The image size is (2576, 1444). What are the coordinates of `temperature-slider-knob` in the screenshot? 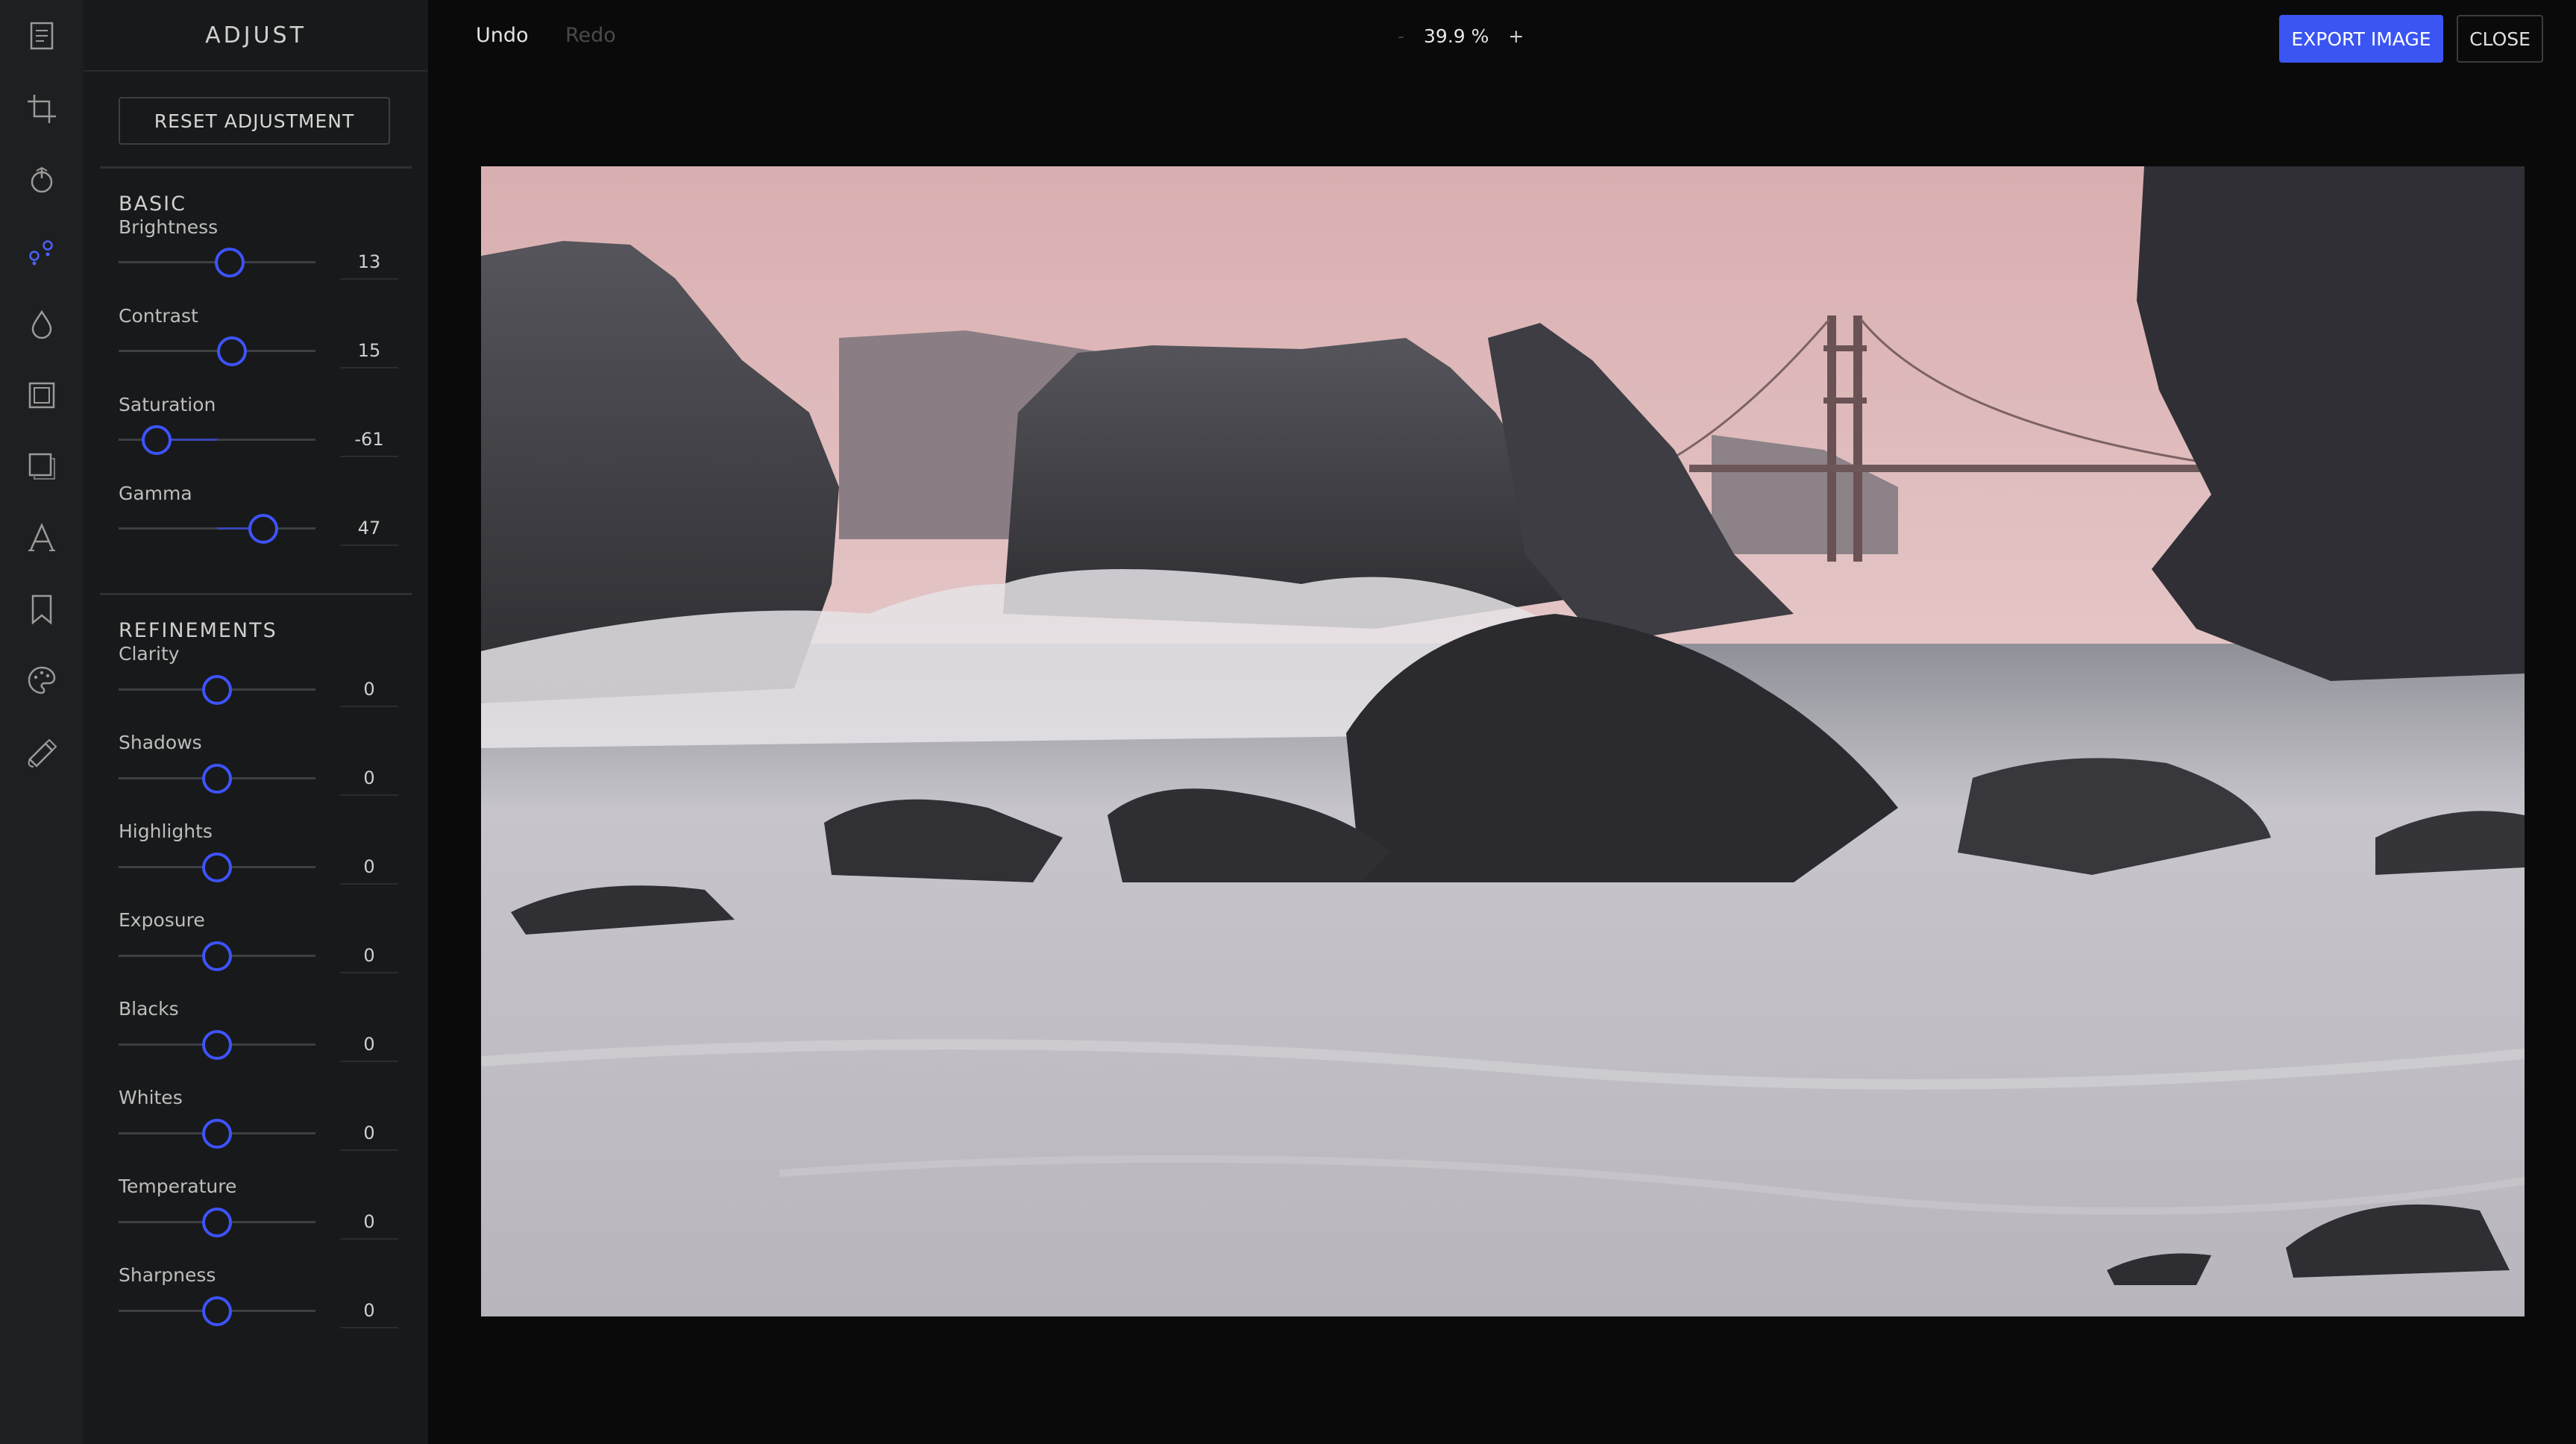 It's located at (217, 1223).